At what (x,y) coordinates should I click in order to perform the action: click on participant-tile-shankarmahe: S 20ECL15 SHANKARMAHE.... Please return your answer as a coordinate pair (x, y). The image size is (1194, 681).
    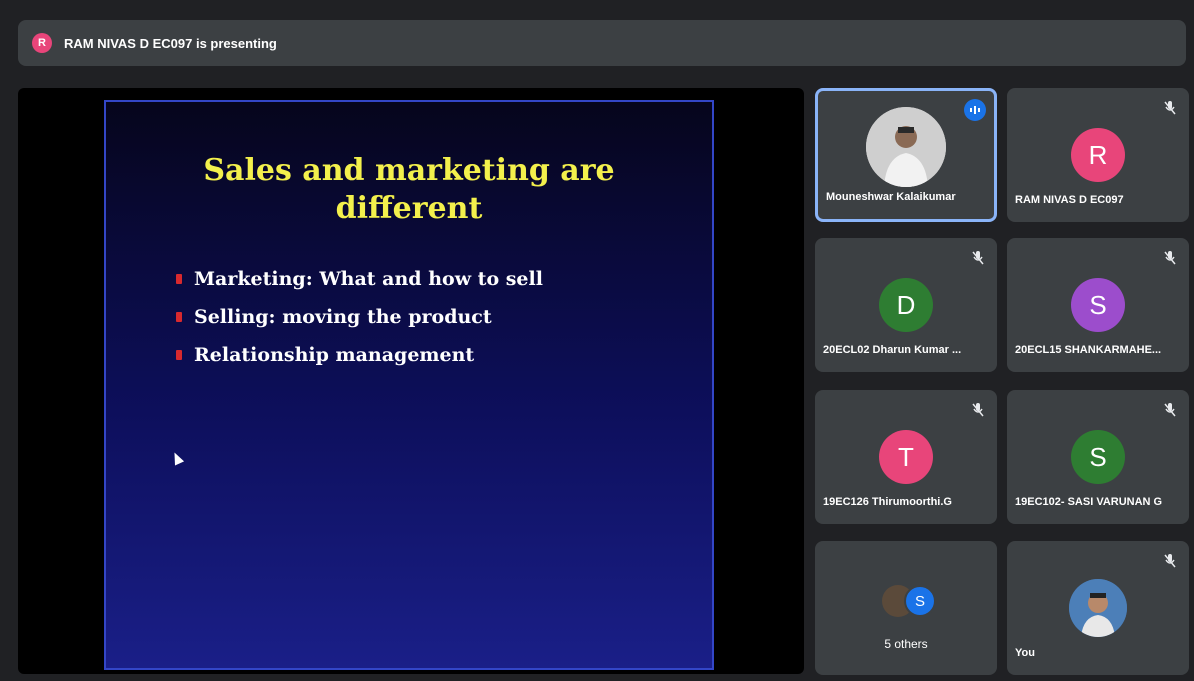
    Looking at the image, I should click on (1098, 305).